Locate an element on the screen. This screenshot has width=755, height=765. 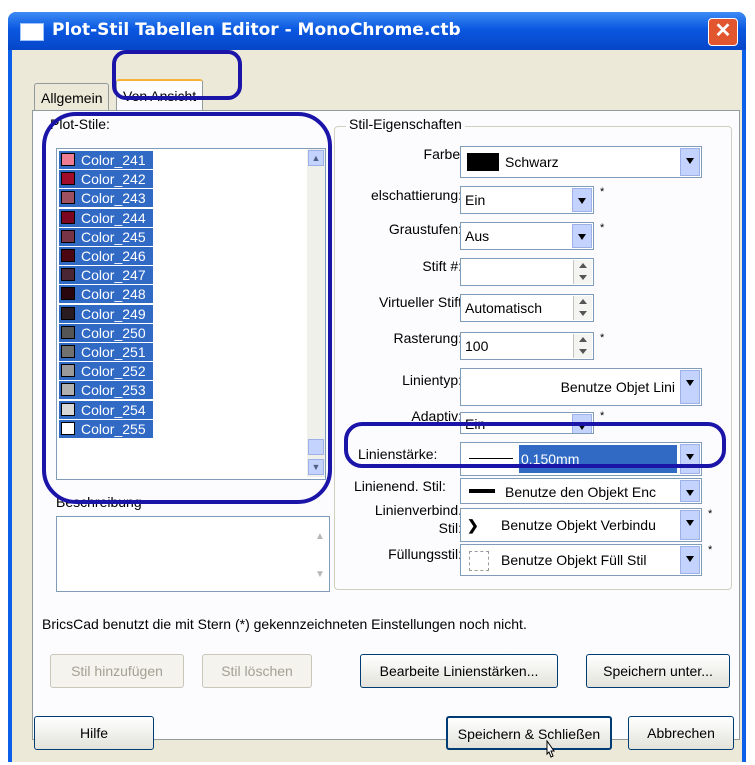
tab-allgemein: Allgemein is located at coordinates (72, 97).